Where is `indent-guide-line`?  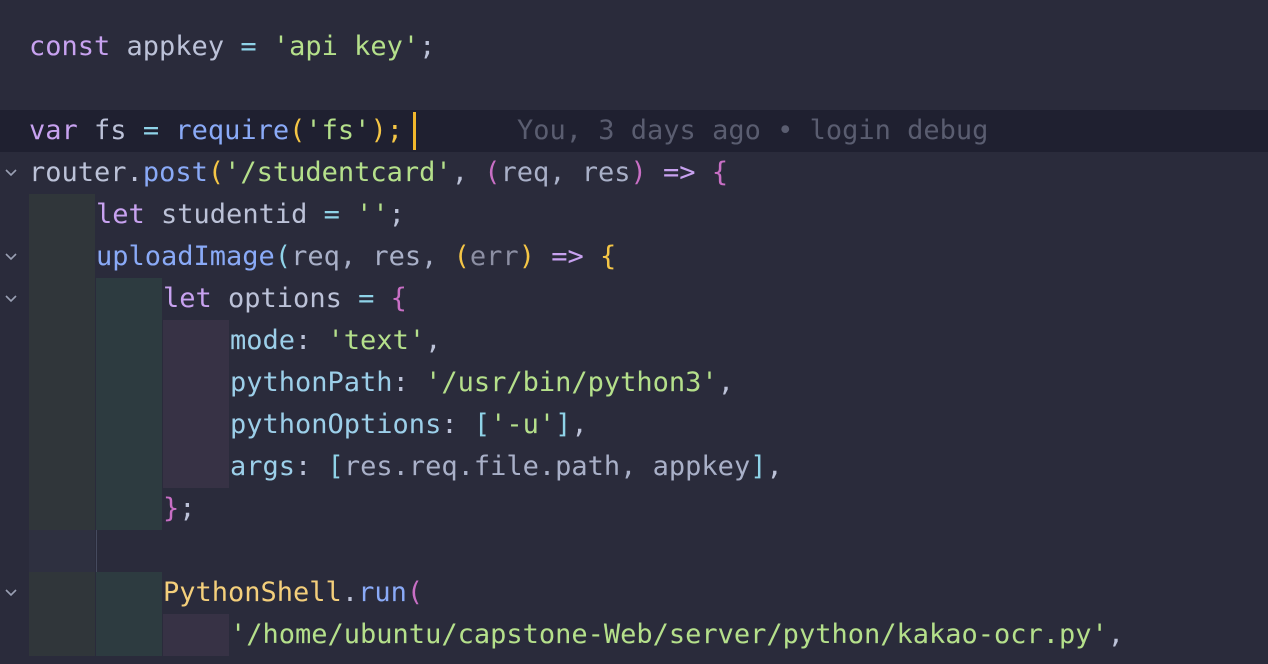 indent-guide-line is located at coordinates (96, 551).